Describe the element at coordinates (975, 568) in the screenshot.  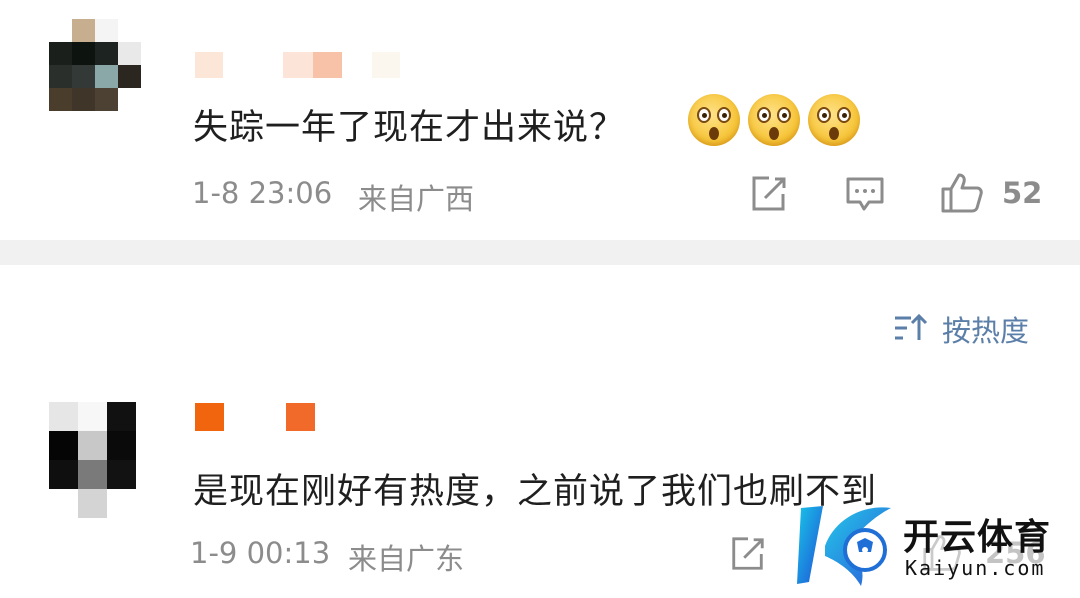
I see `watermark-domain: Kaiyun.com` at that location.